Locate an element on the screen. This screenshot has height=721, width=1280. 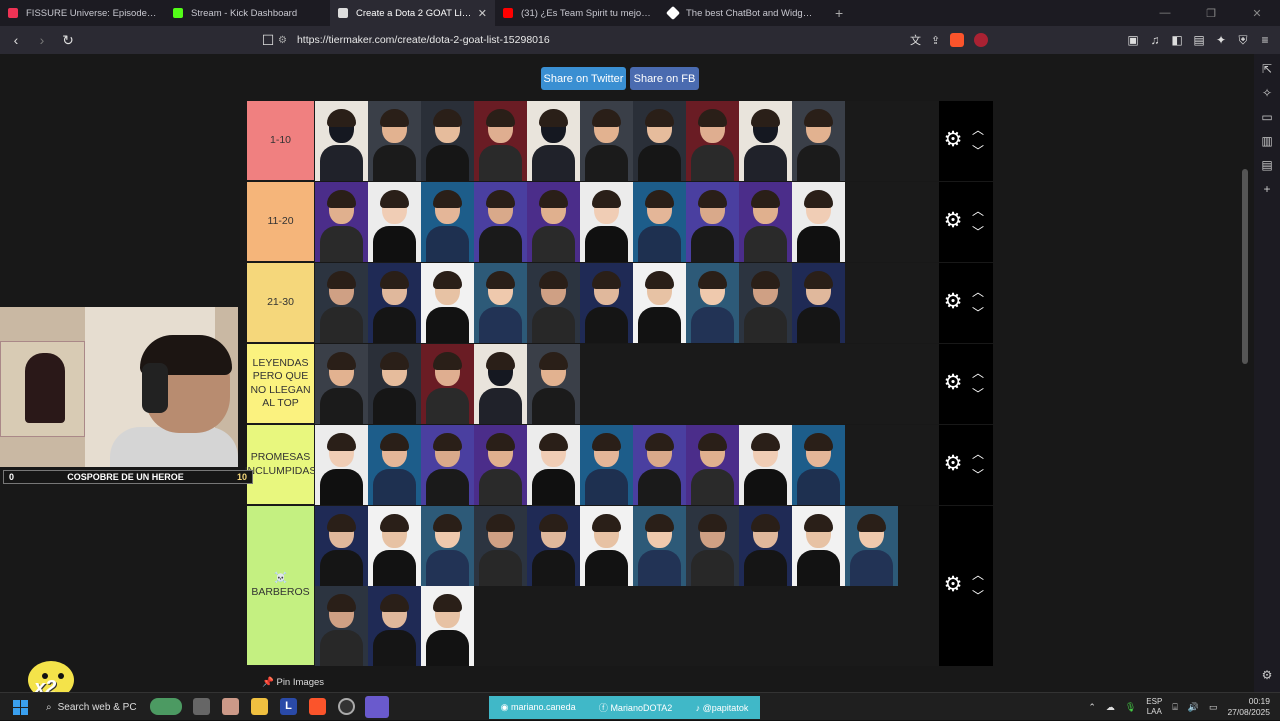
brave-taskbar-icon is located at coordinates (317, 706).